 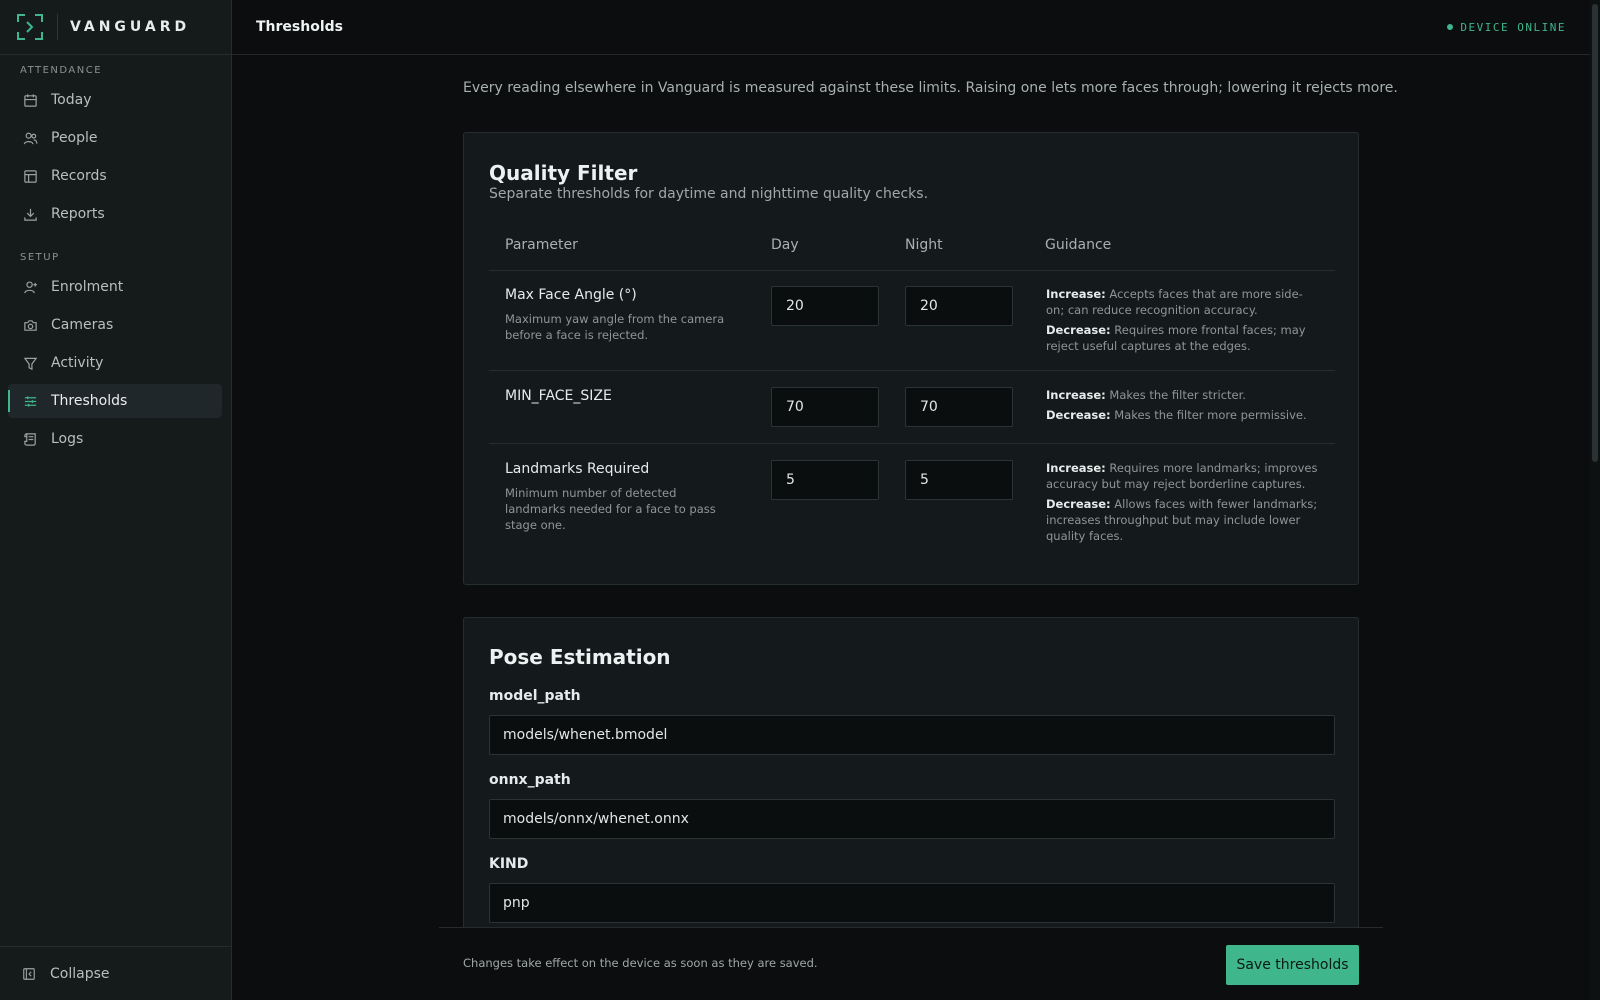 I want to click on column-header-guidance: Guidance, so click(x=1078, y=245).